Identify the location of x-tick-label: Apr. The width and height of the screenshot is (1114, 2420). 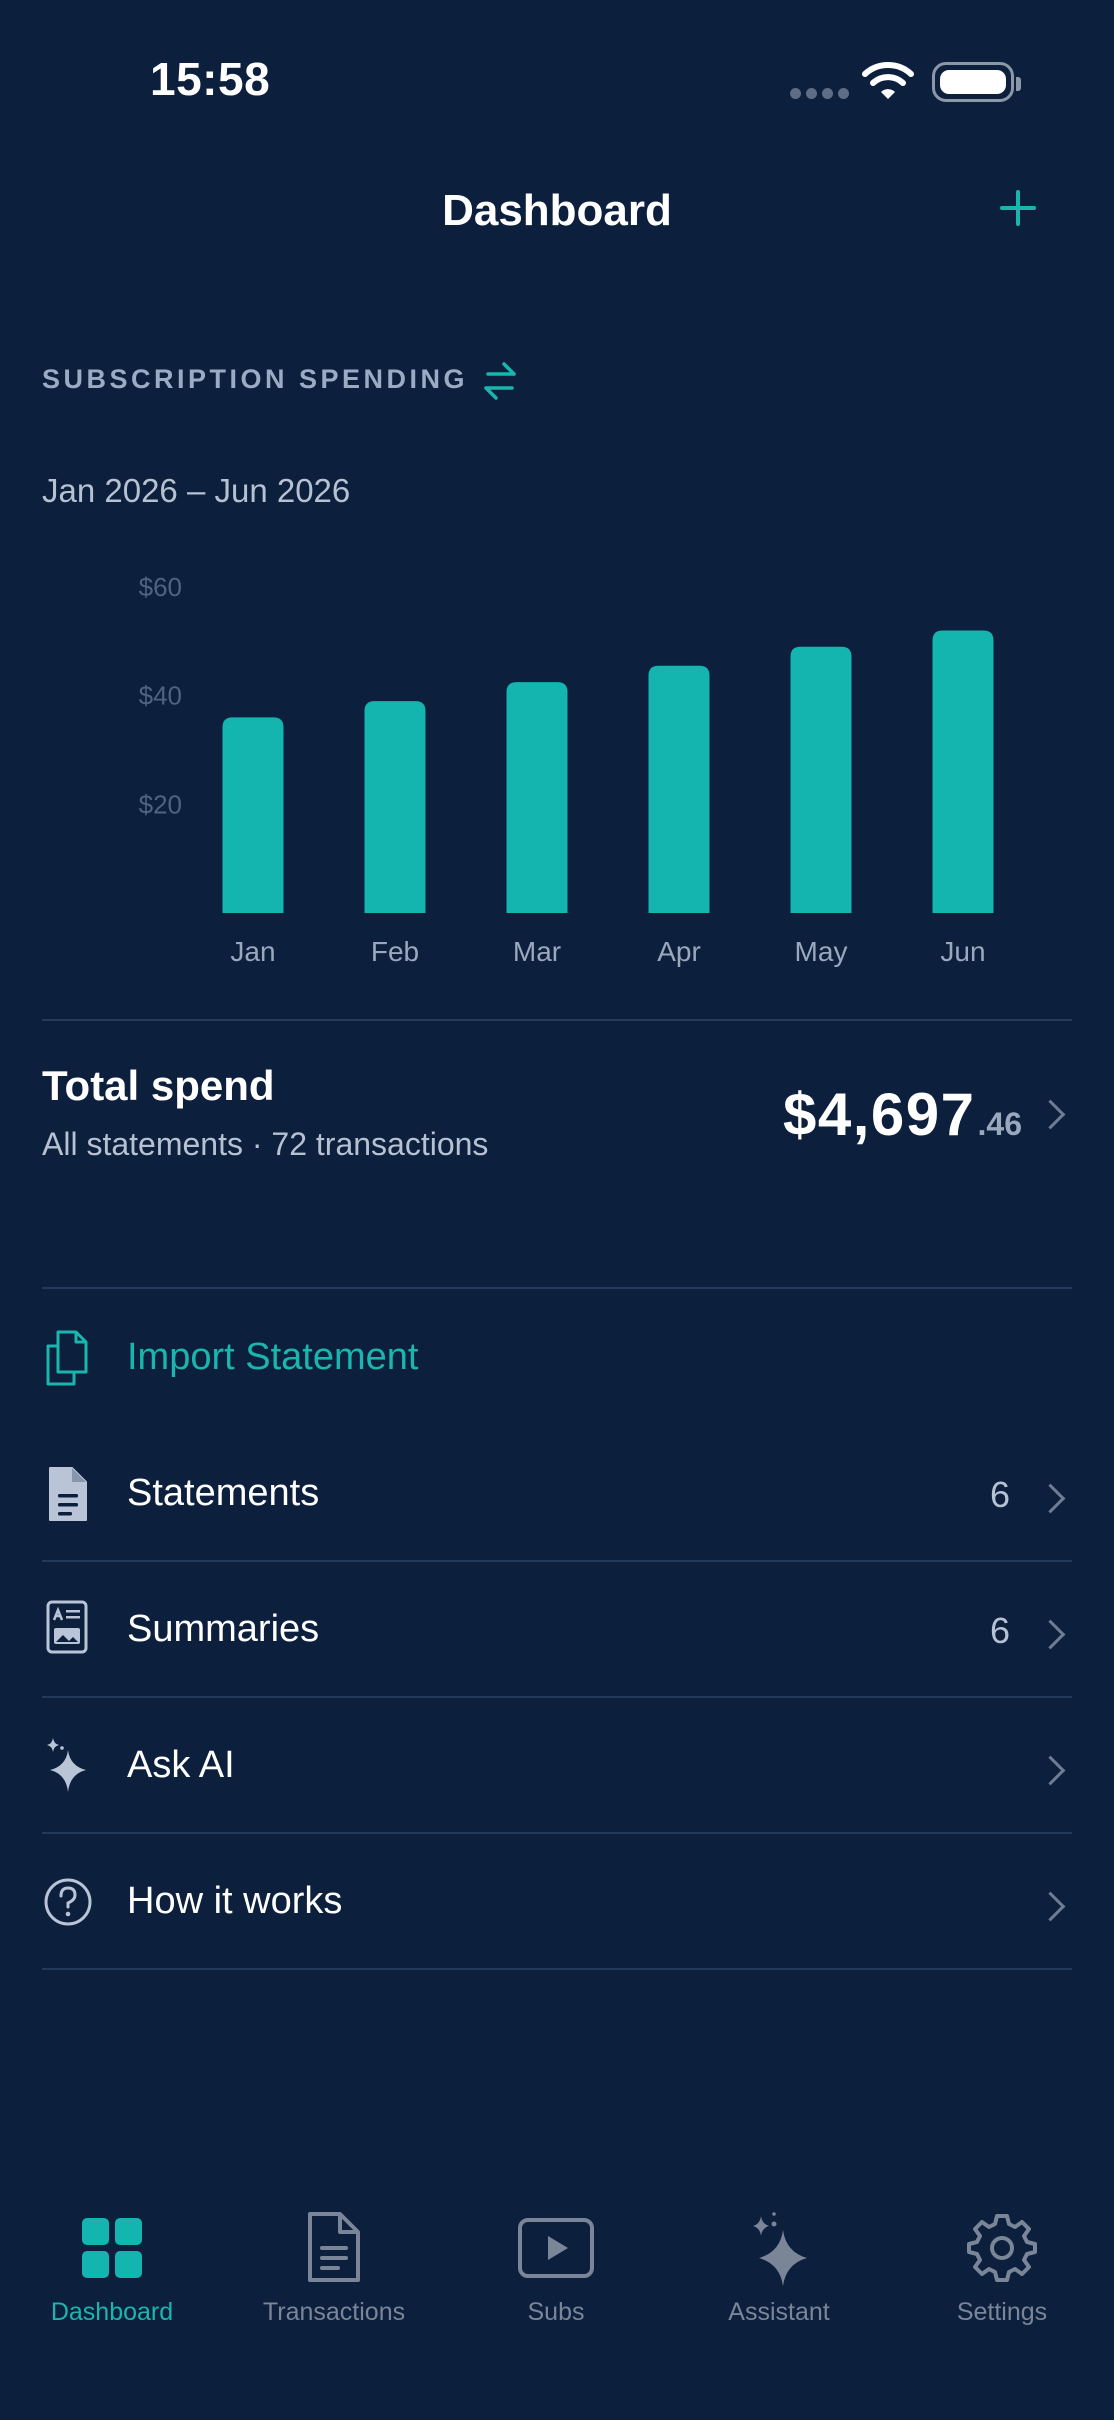
(679, 951).